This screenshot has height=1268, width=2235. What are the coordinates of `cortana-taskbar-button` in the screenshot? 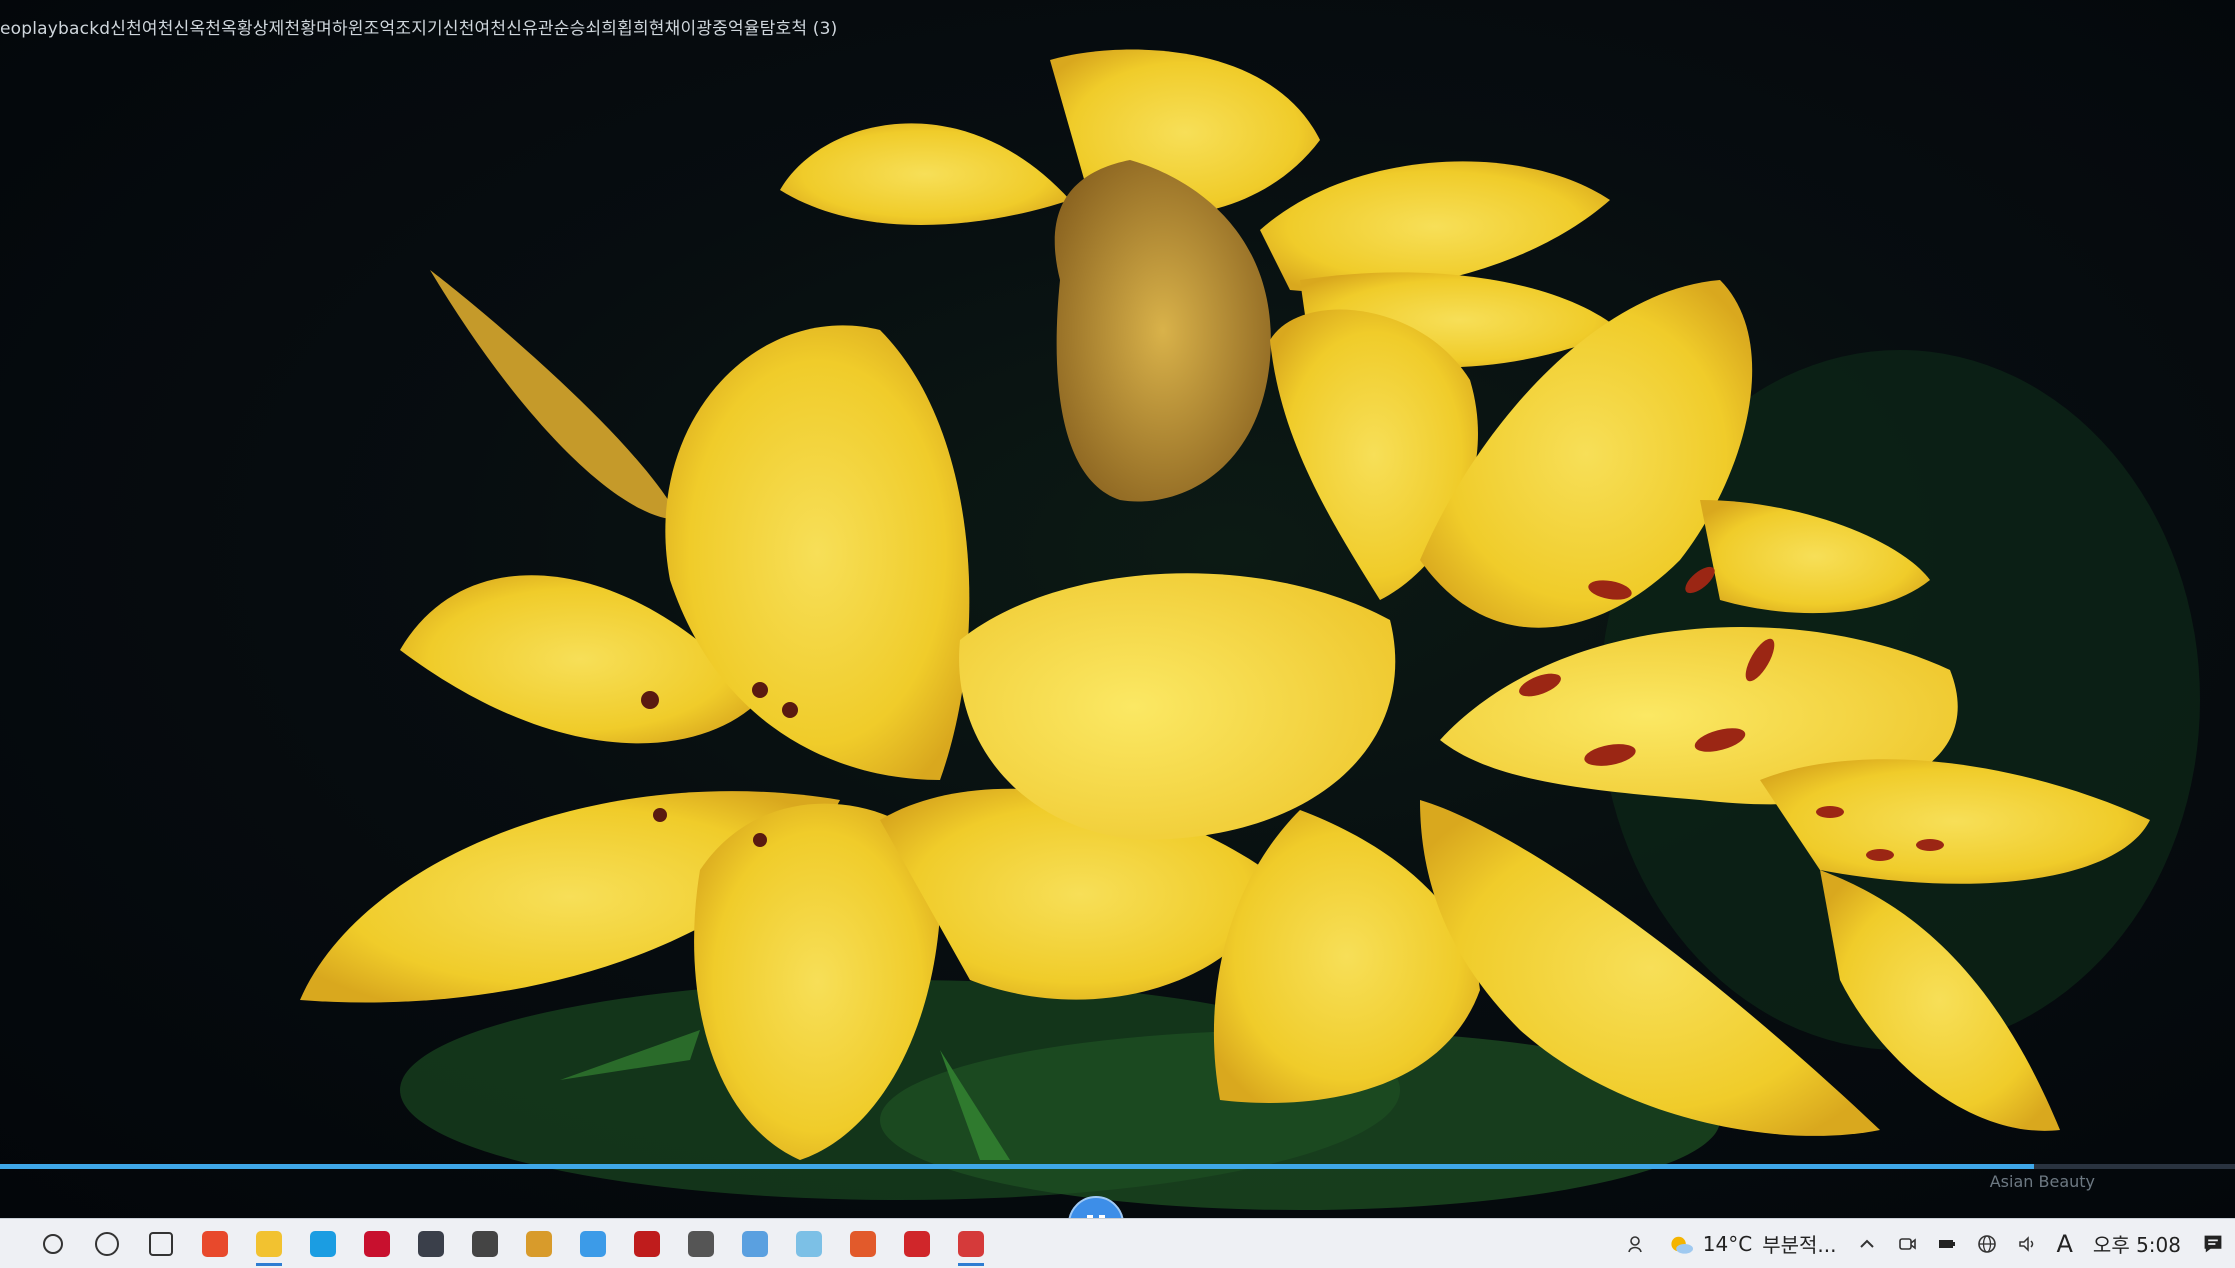 It's located at (107, 1243).